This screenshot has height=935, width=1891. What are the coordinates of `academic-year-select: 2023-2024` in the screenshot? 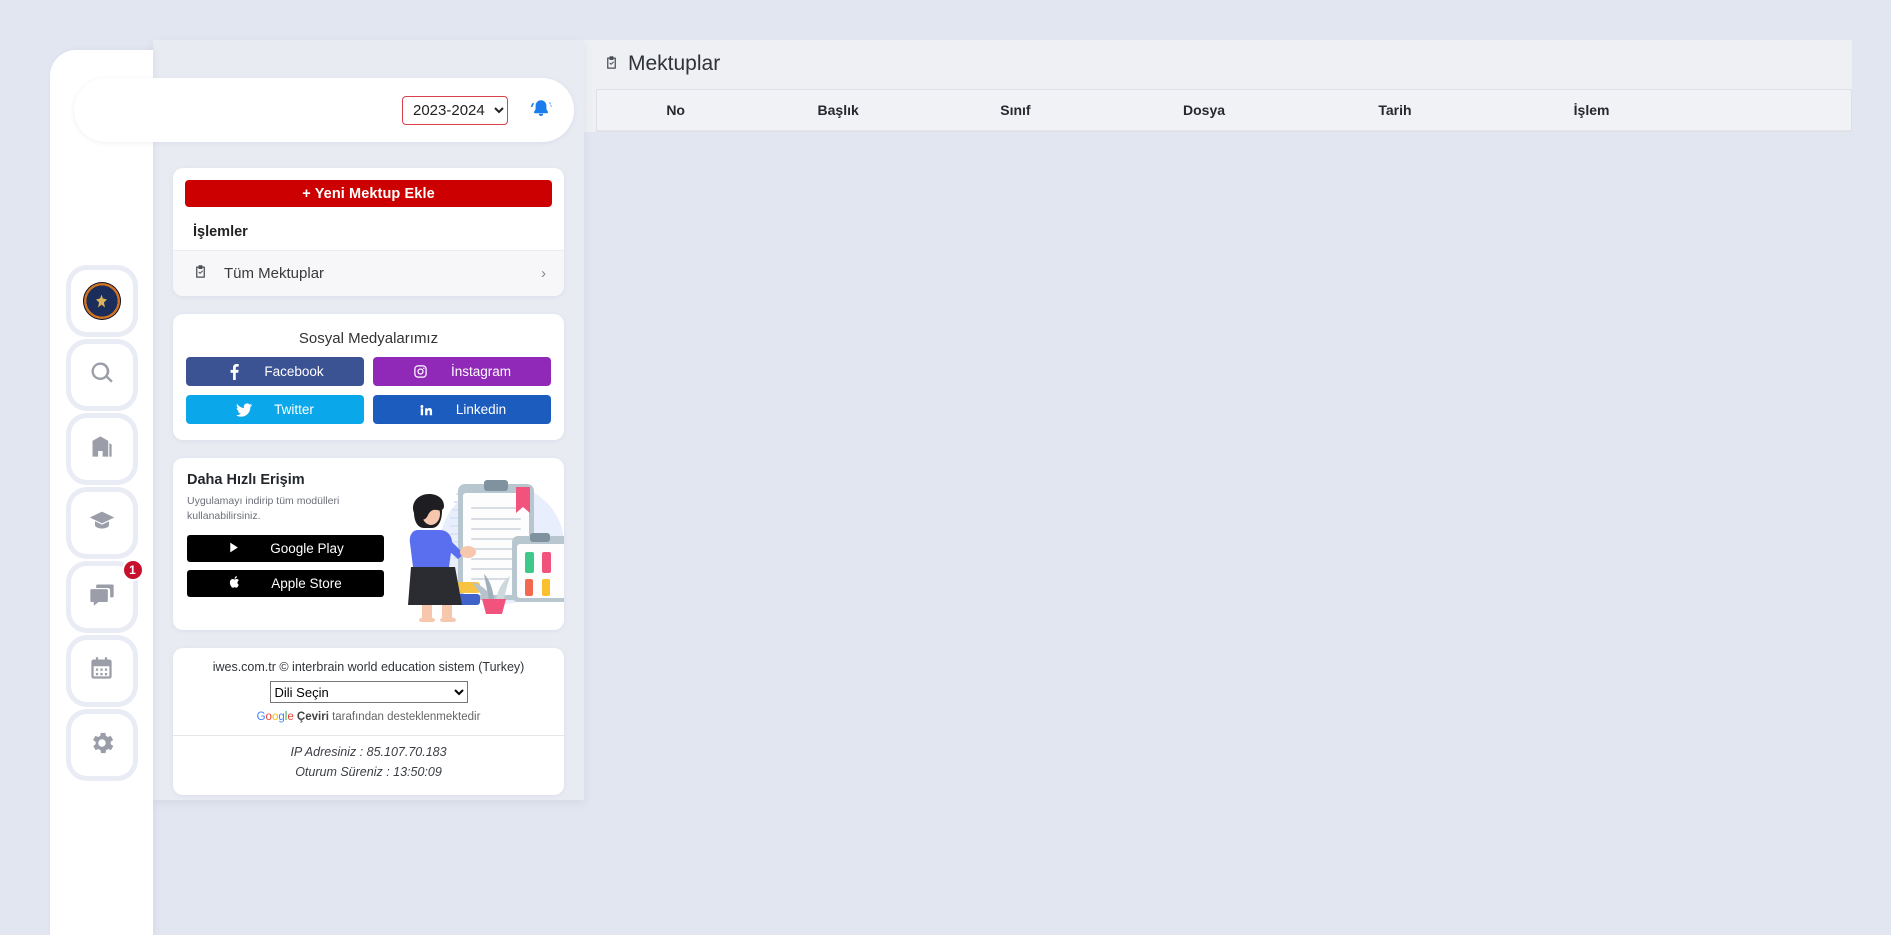 It's located at (455, 110).